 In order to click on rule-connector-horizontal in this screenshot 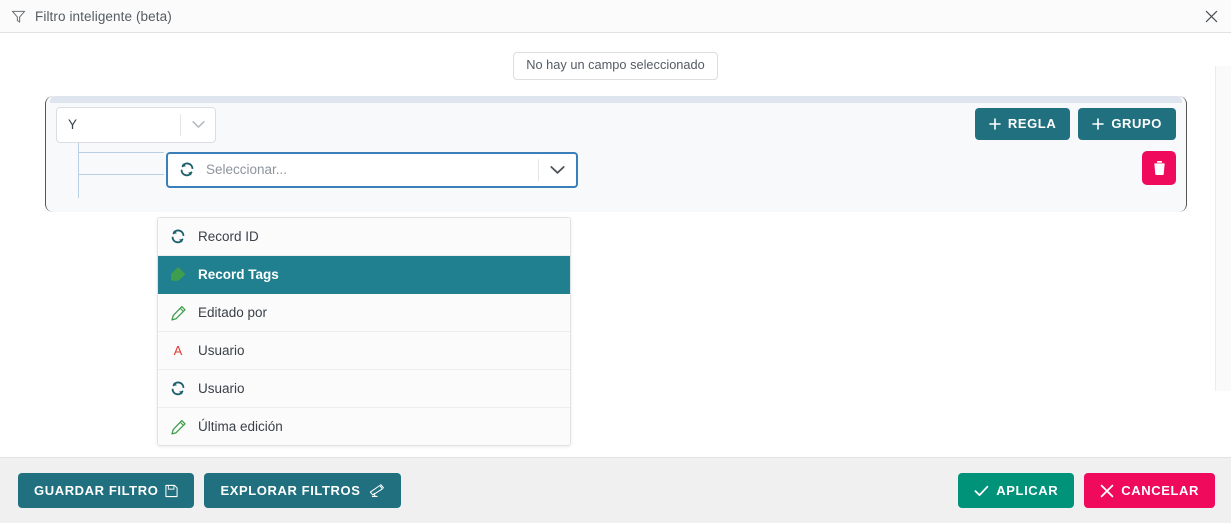, I will do `click(121, 174)`.